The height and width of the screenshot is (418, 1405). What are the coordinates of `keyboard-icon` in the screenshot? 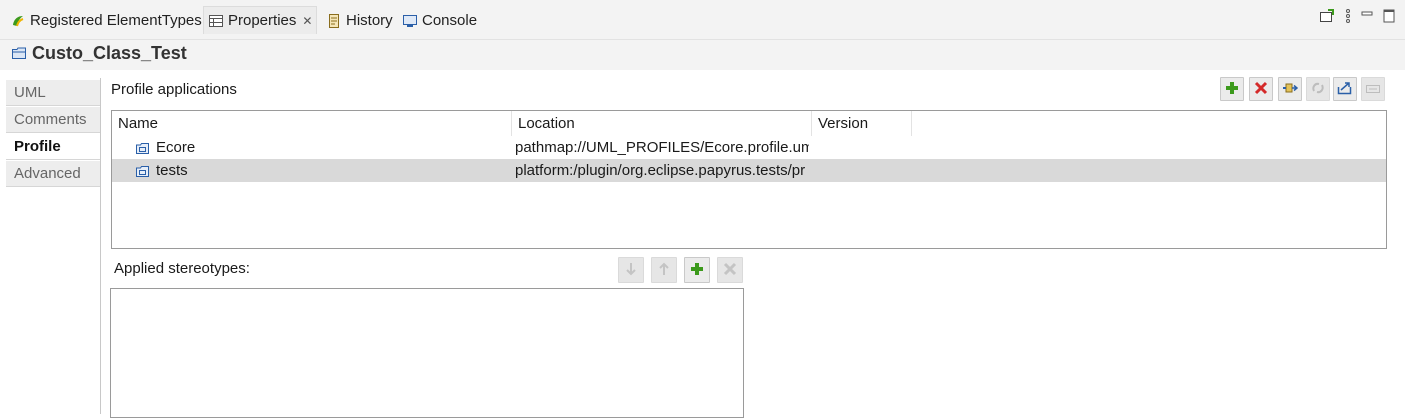 It's located at (1373, 89).